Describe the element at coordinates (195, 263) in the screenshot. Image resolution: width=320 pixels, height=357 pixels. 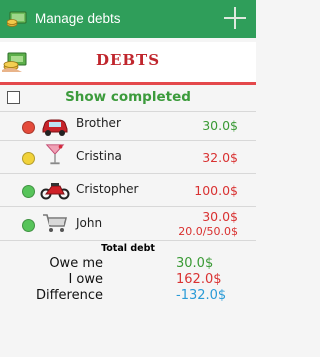
I see `owe-me-value: 30.0$` at that location.